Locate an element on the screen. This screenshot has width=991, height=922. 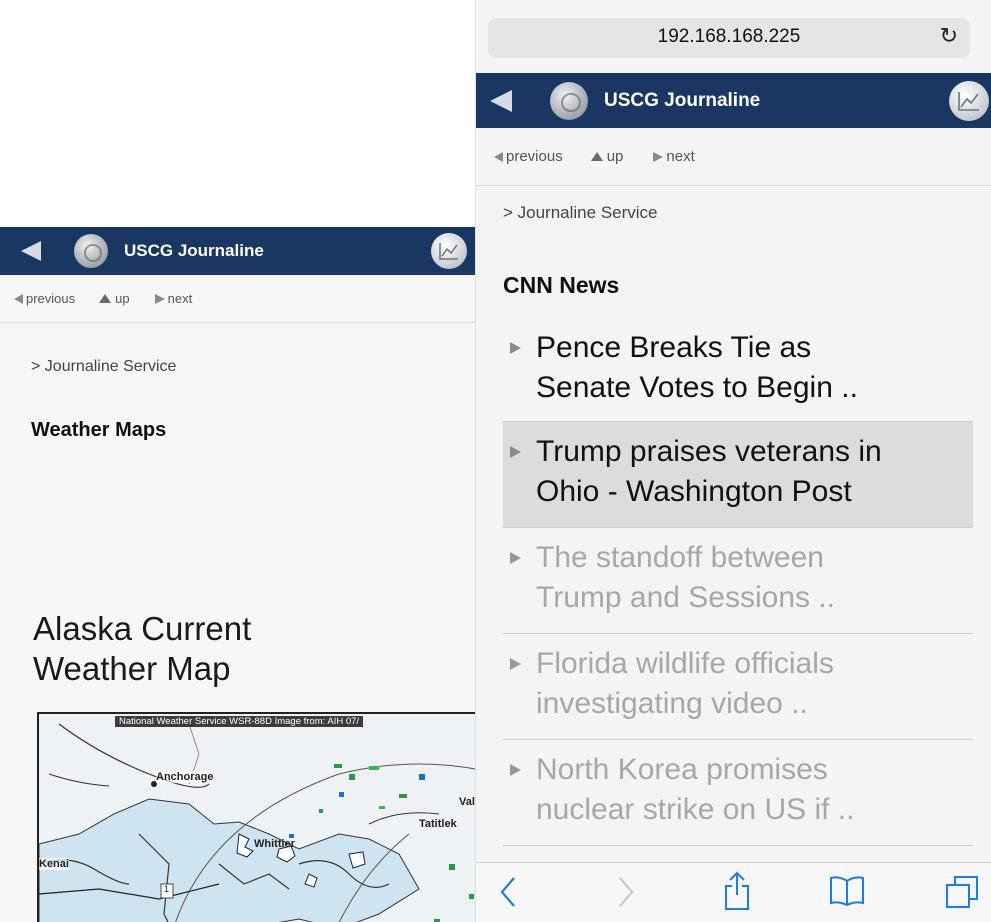
address-bar: 192.168.168.225 ↻ is located at coordinates (729, 38).